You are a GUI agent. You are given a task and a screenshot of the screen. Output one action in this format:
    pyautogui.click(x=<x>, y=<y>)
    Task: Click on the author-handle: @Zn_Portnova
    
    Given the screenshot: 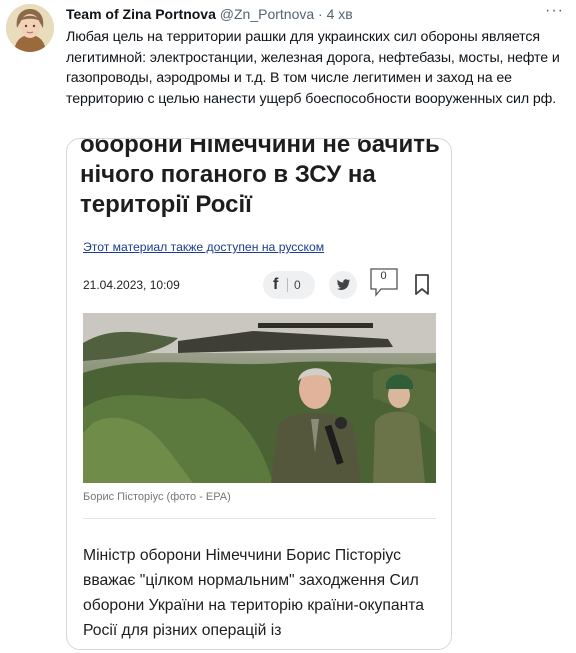 What is the action you would take?
    pyautogui.click(x=267, y=14)
    